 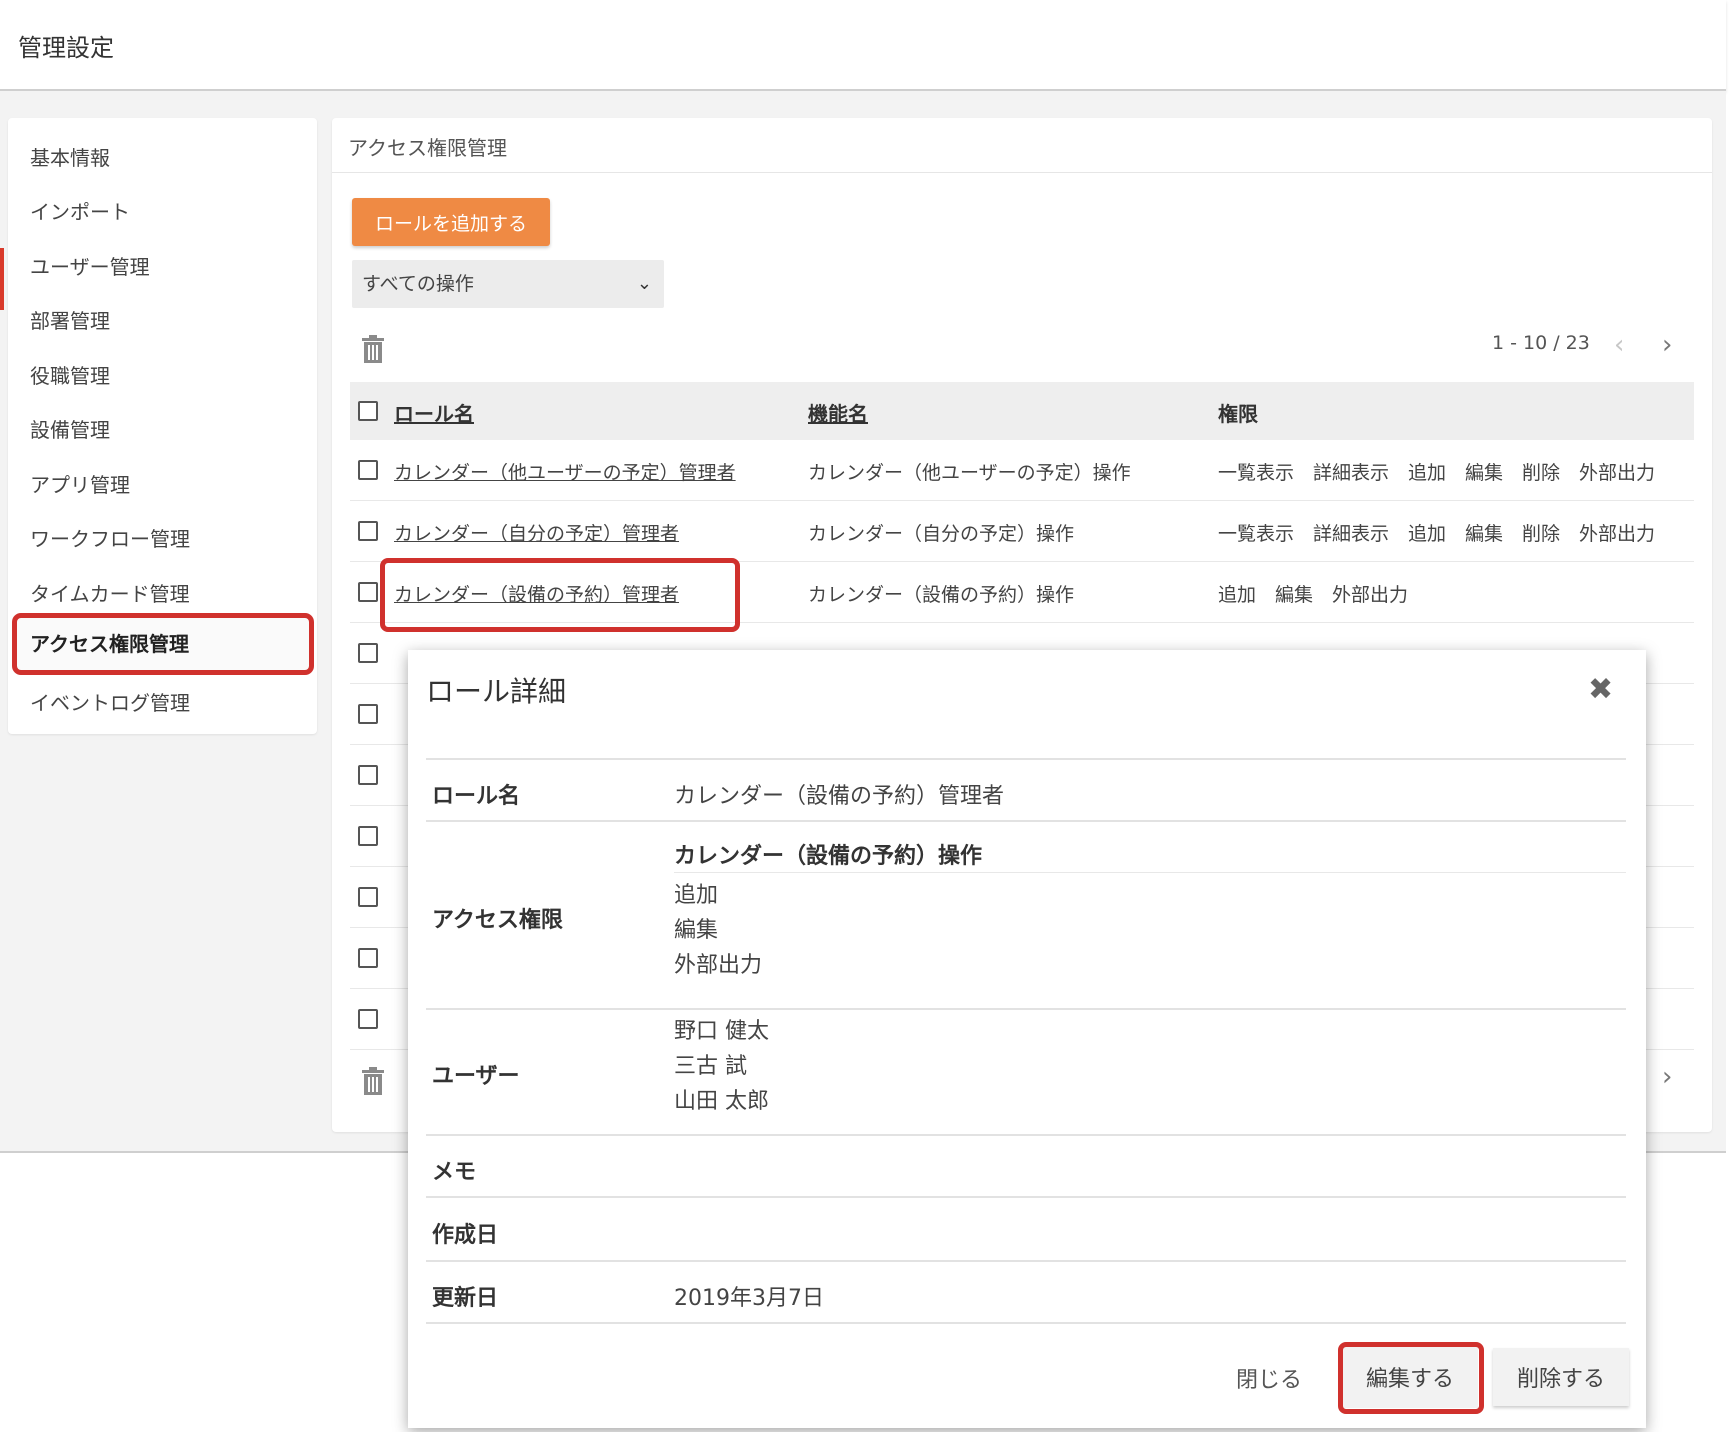 I want to click on sidebar-item-label: 設備管理, so click(x=70, y=430).